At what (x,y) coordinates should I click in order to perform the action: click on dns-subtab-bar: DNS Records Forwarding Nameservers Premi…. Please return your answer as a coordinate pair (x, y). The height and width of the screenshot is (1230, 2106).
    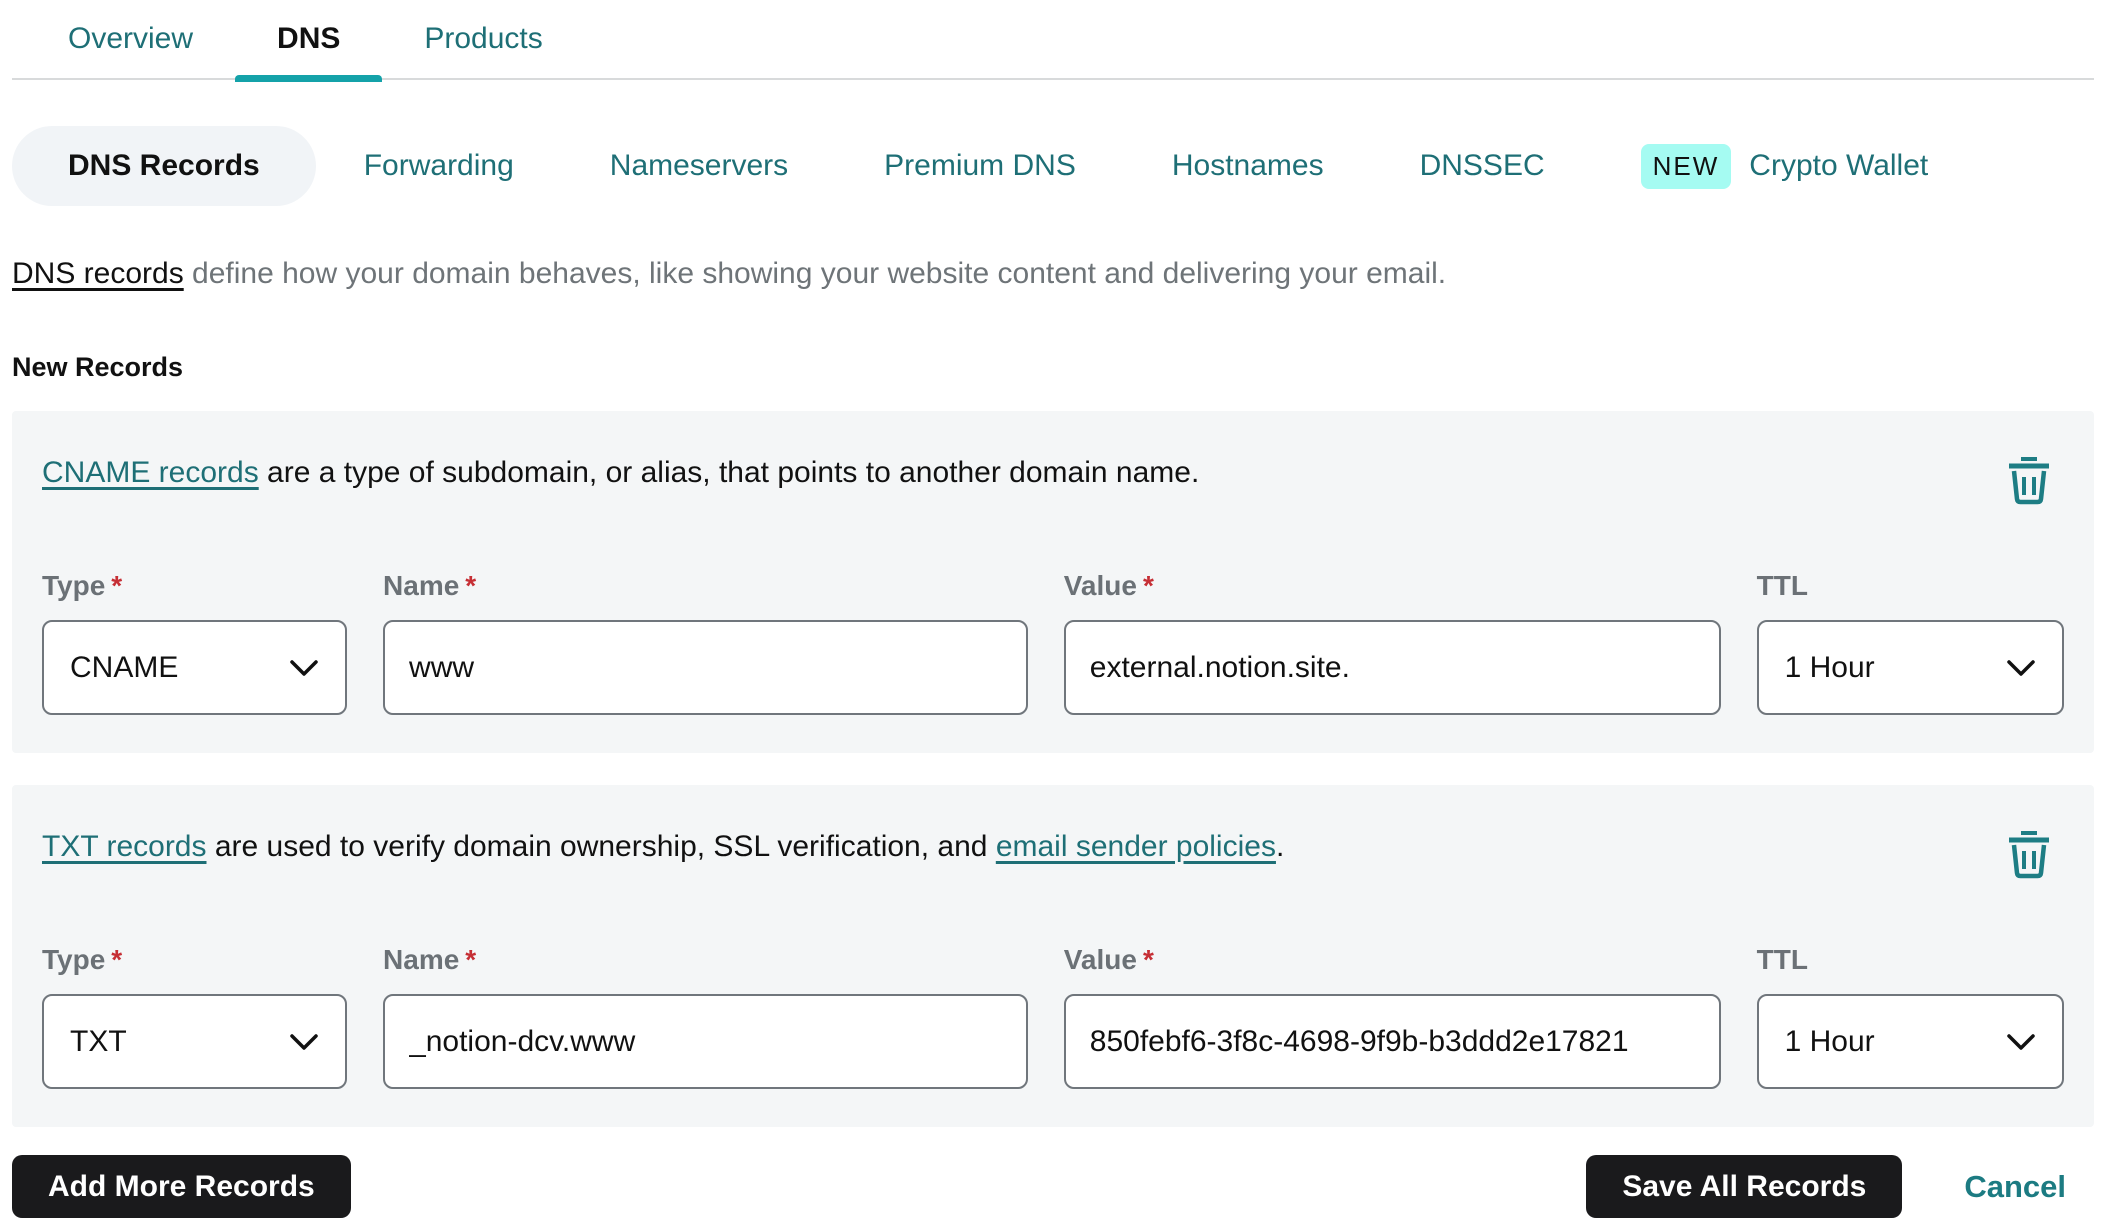
    Looking at the image, I should click on (1053, 166).